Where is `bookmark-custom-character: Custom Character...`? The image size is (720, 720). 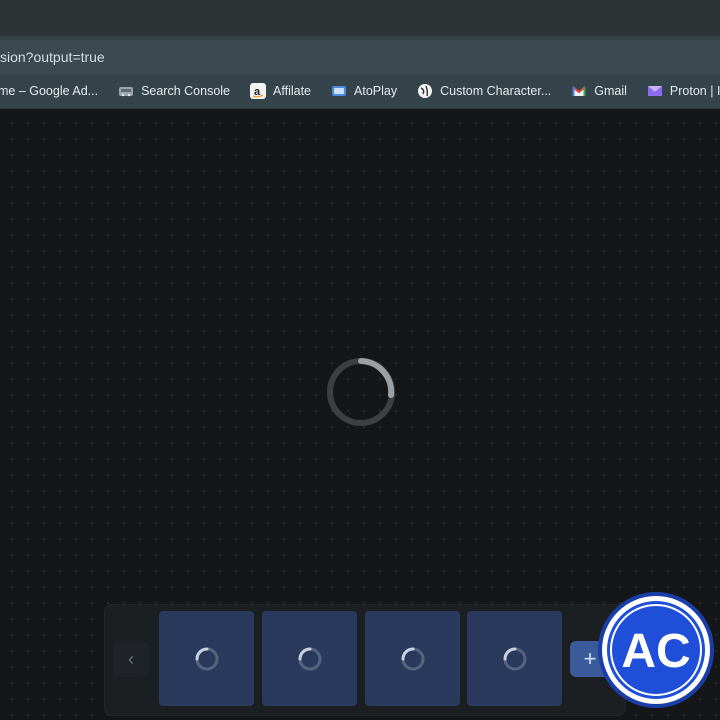
bookmark-custom-character: Custom Character... is located at coordinates (484, 91).